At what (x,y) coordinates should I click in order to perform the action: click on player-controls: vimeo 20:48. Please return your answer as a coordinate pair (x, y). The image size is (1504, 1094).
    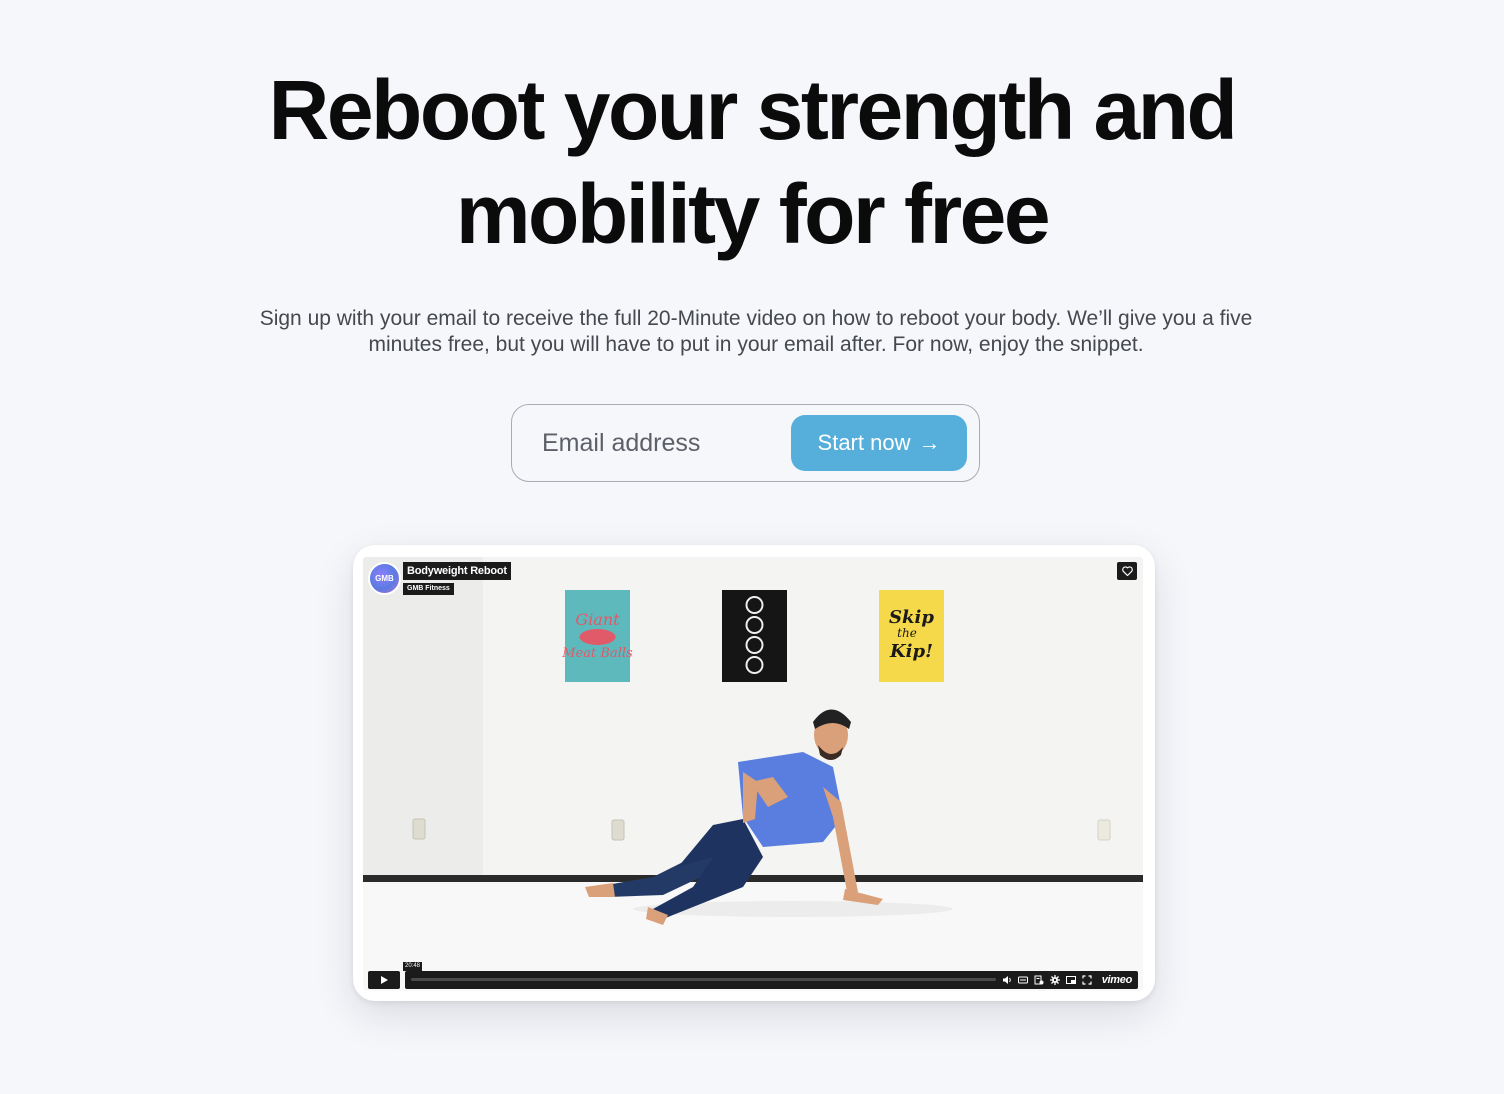
    Looking at the image, I should click on (753, 975).